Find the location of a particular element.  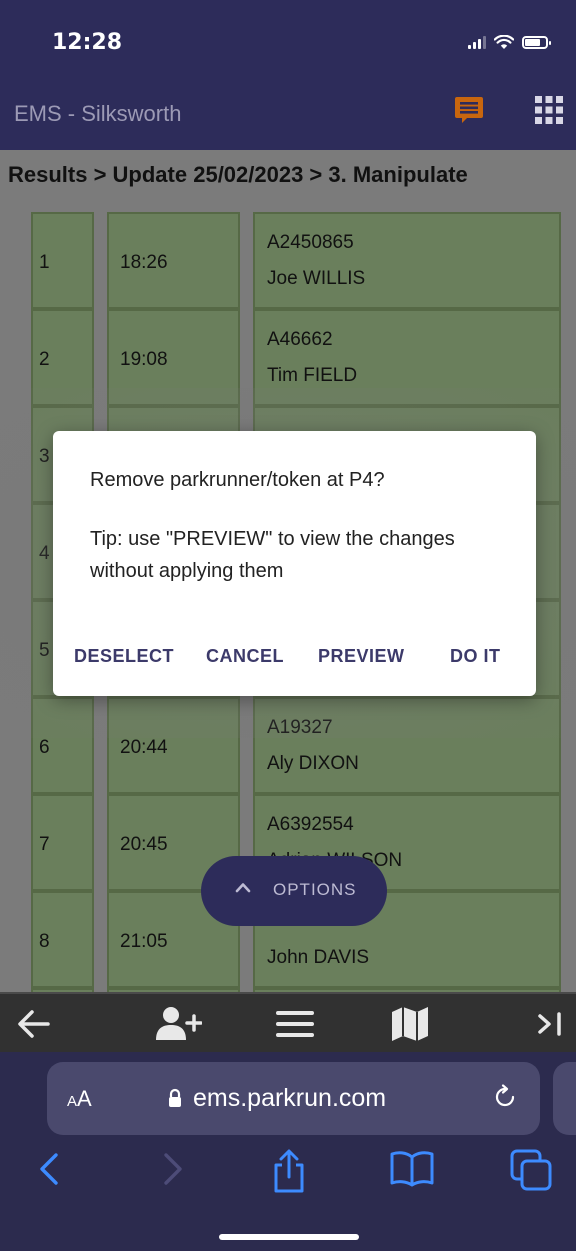

aa-large: A is located at coordinates (84, 1098).